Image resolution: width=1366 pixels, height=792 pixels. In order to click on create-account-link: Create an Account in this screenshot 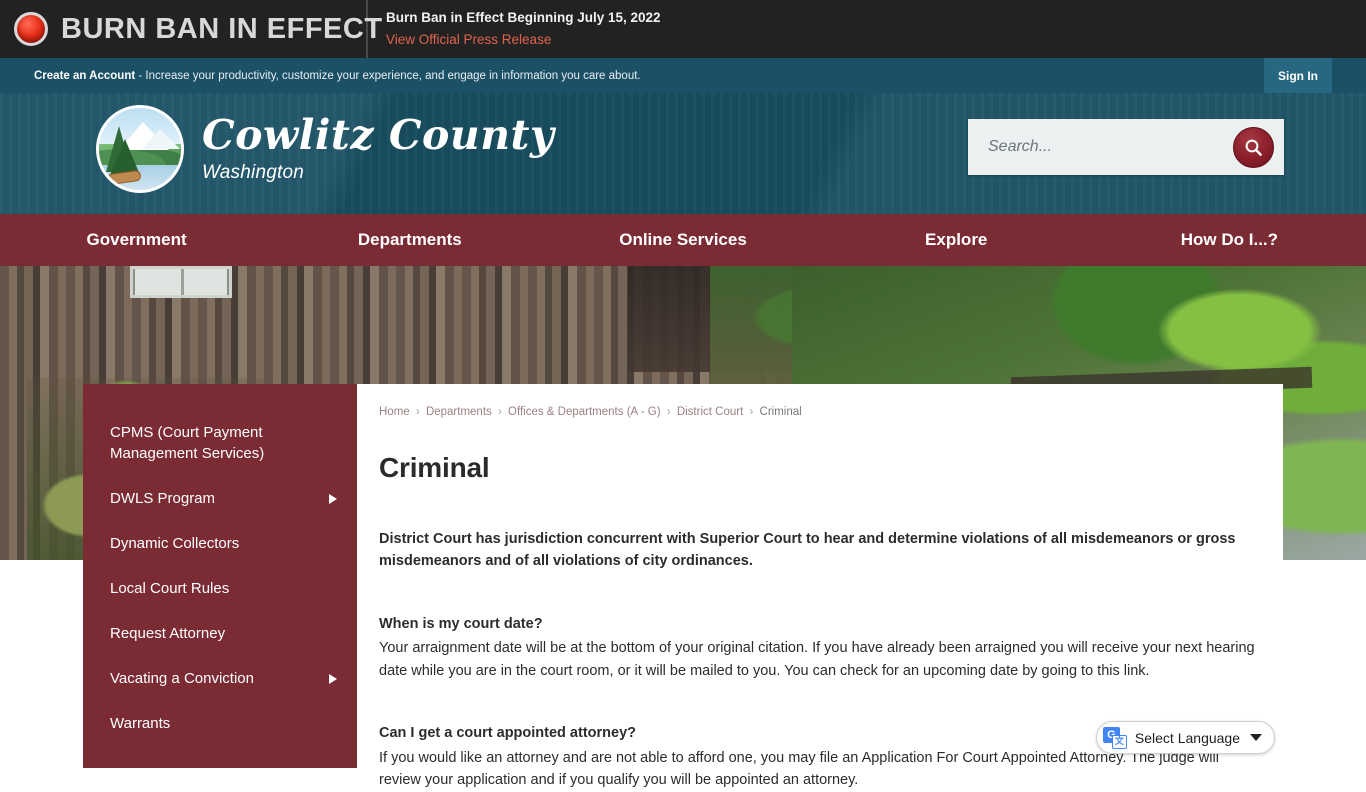, I will do `click(84, 76)`.